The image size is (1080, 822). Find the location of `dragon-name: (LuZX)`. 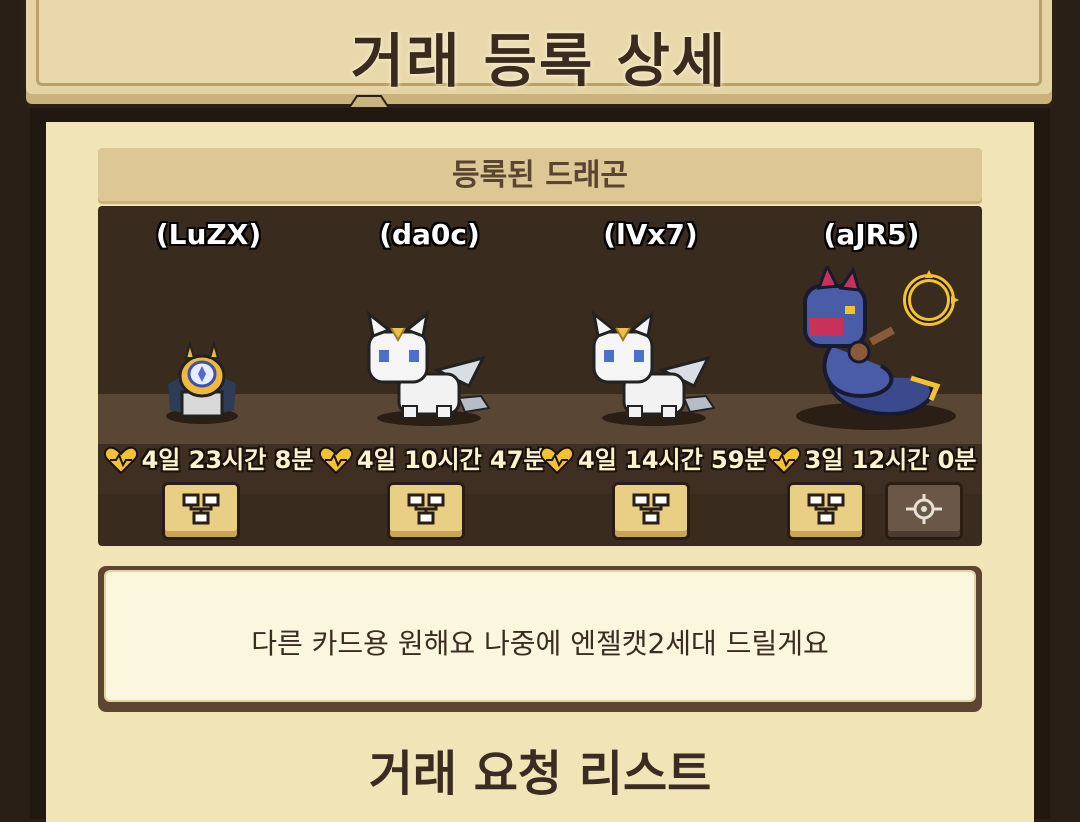

dragon-name: (LuZX) is located at coordinates (208, 234).